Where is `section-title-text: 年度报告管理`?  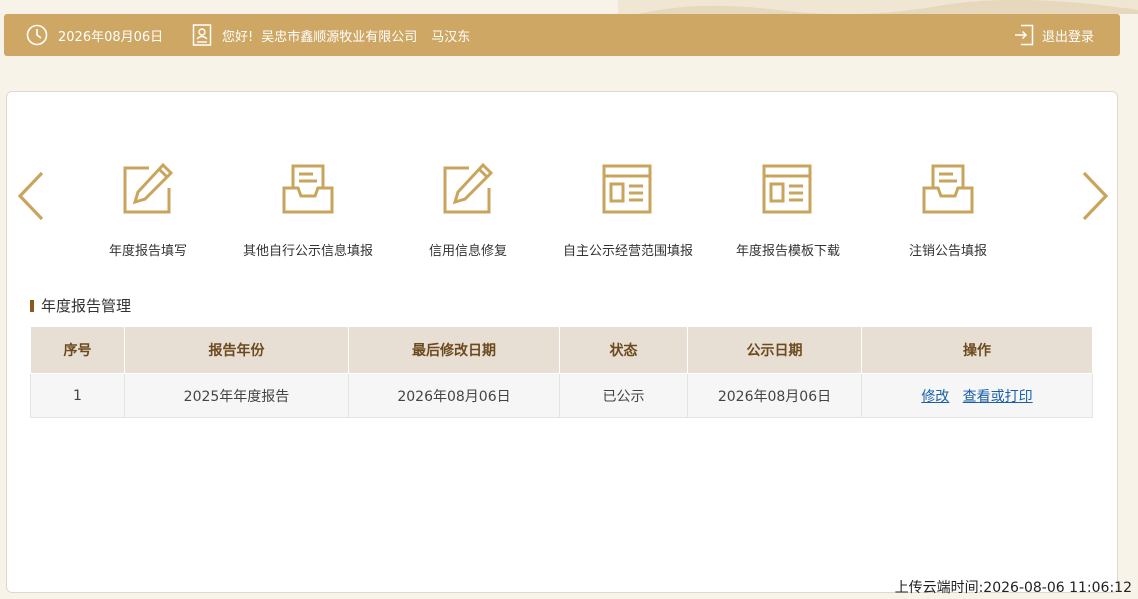
section-title-text: 年度报告管理 is located at coordinates (86, 306).